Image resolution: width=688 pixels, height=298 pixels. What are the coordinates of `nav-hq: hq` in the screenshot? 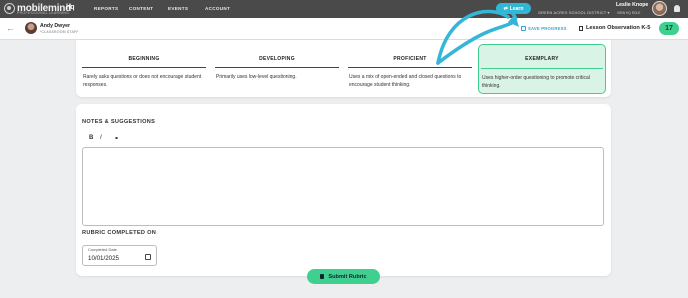 It's located at (70, 7).